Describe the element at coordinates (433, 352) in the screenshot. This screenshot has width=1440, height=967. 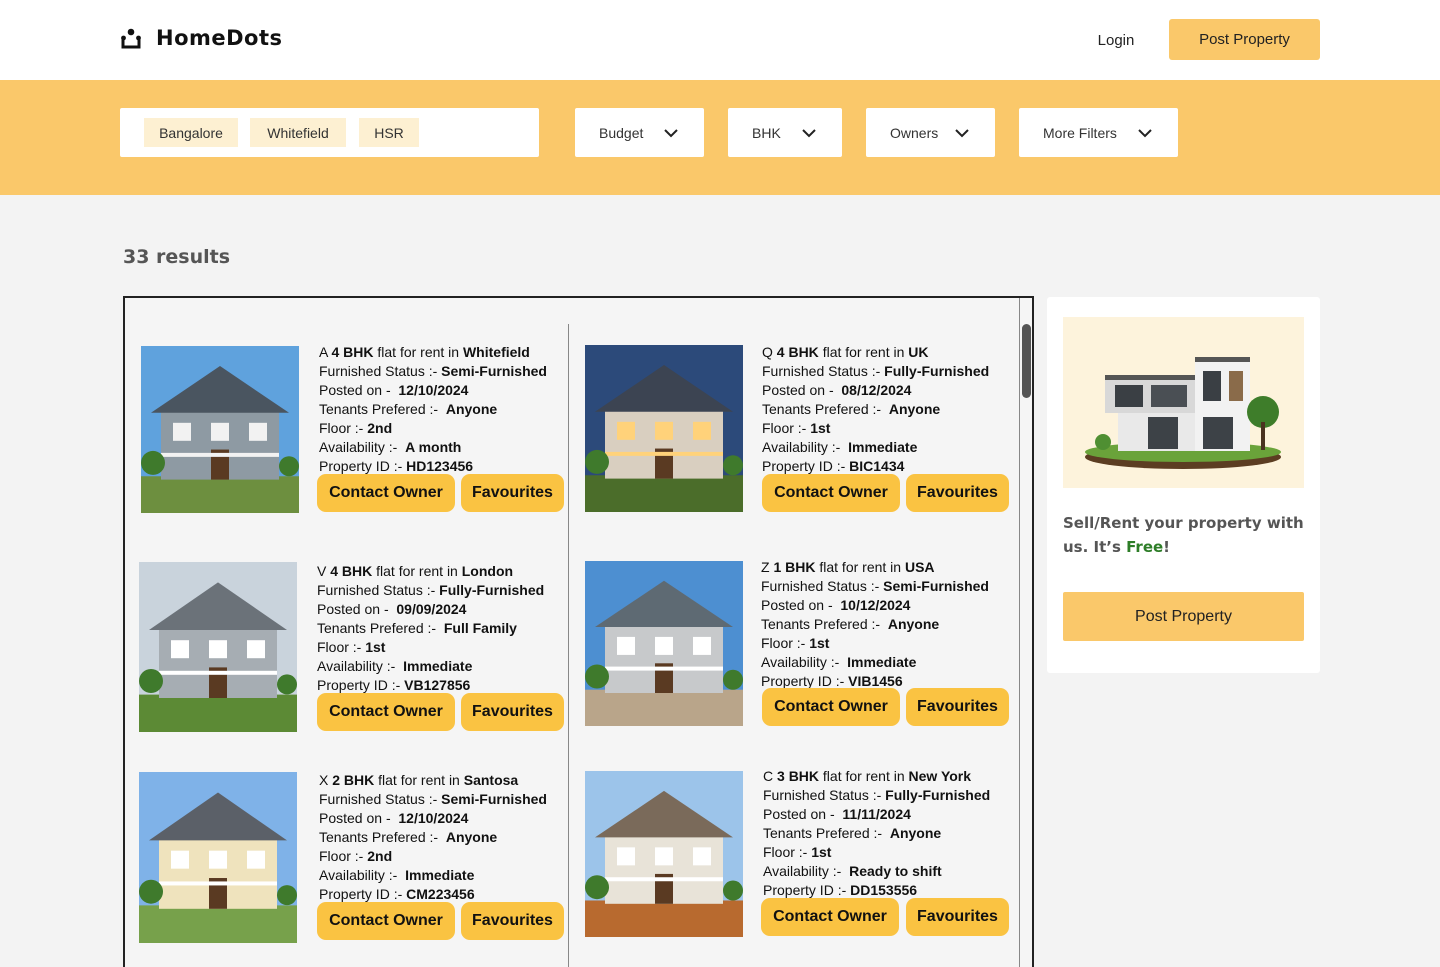
I see `listing-title: A 4 BHK flat for rent in Whitefield` at that location.